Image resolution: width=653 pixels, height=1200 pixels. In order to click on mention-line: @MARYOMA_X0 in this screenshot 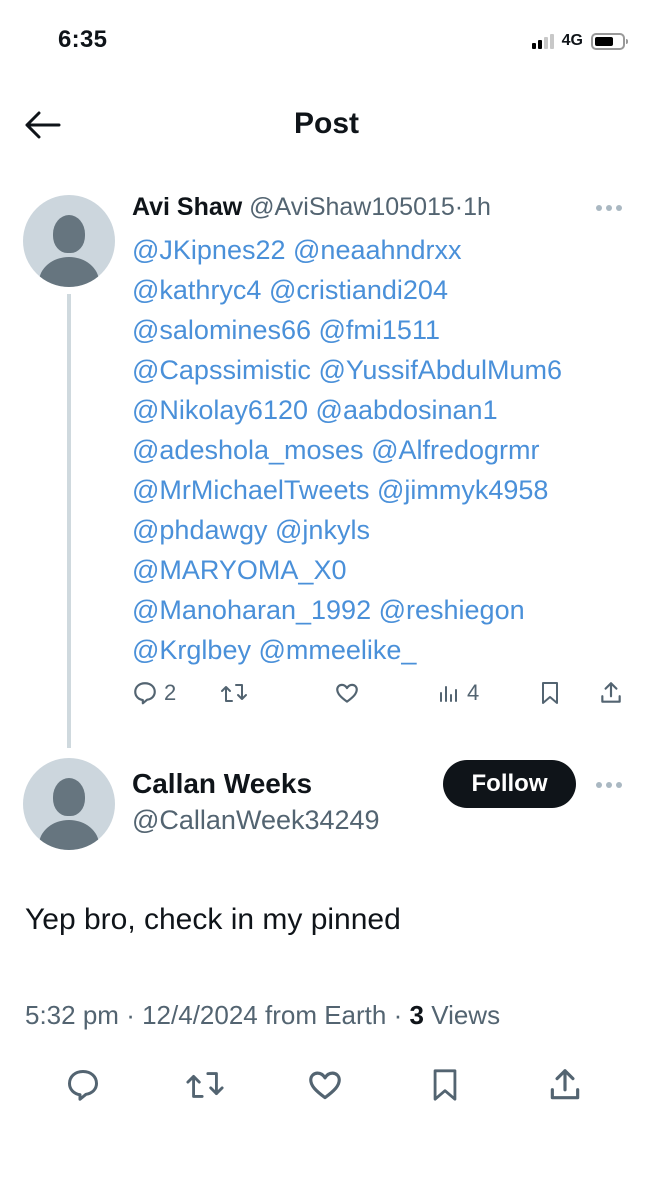, I will do `click(387, 570)`.